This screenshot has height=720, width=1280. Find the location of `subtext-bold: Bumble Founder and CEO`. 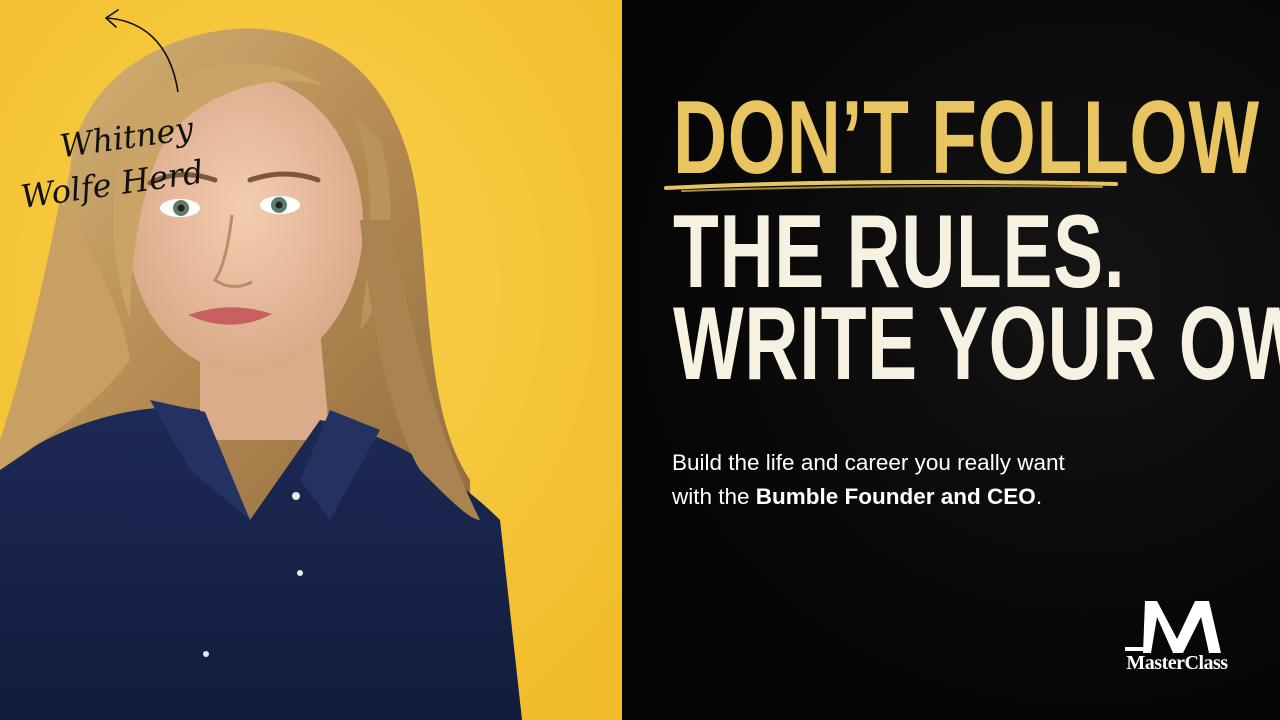

subtext-bold: Bumble Founder and CEO is located at coordinates (895, 496).